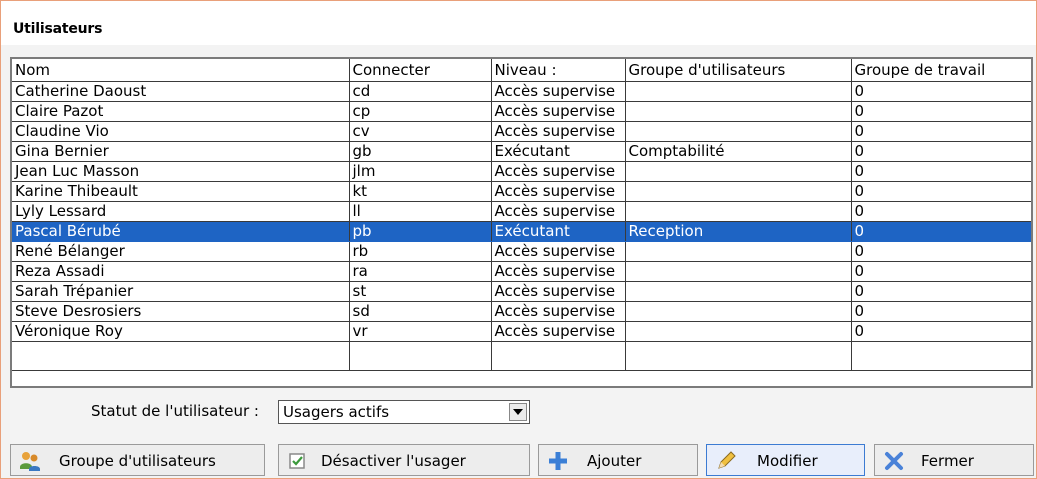 The image size is (1037, 479). What do you see at coordinates (181, 311) in the screenshot?
I see `cell-name: Steve Desrosiers` at bounding box center [181, 311].